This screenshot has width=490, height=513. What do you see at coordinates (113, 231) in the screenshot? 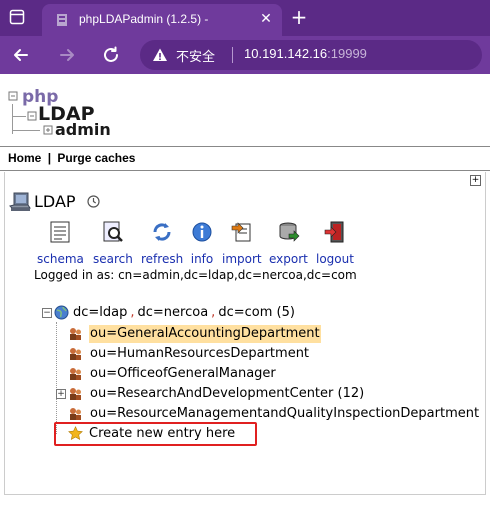
I see `search-icon` at bounding box center [113, 231].